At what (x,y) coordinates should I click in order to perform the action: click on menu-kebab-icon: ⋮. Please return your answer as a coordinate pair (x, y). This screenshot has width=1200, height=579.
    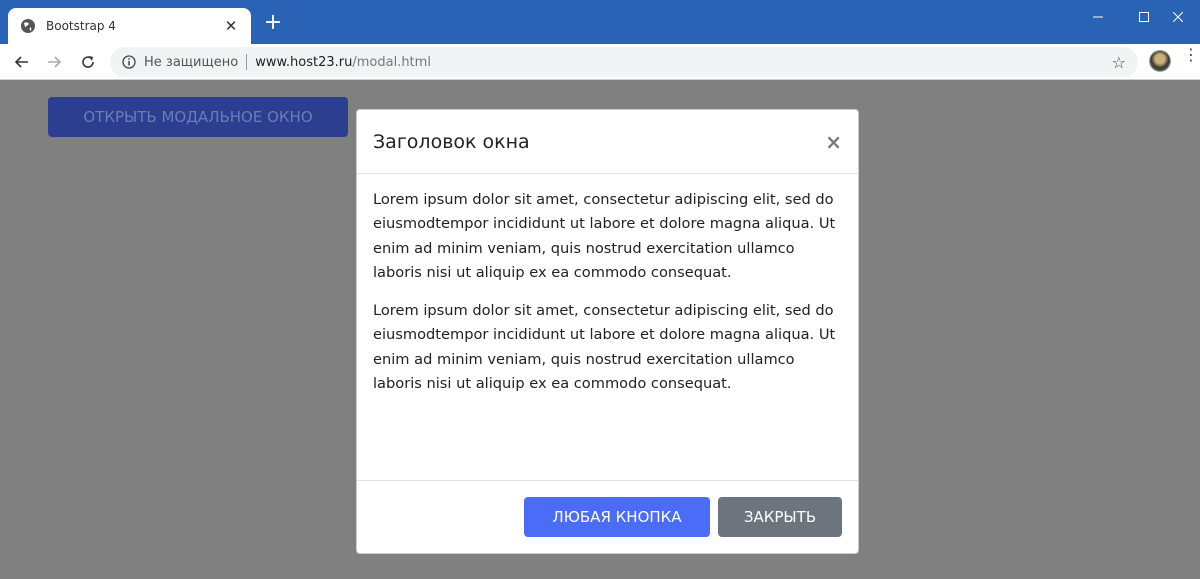
    Looking at the image, I should click on (1191, 58).